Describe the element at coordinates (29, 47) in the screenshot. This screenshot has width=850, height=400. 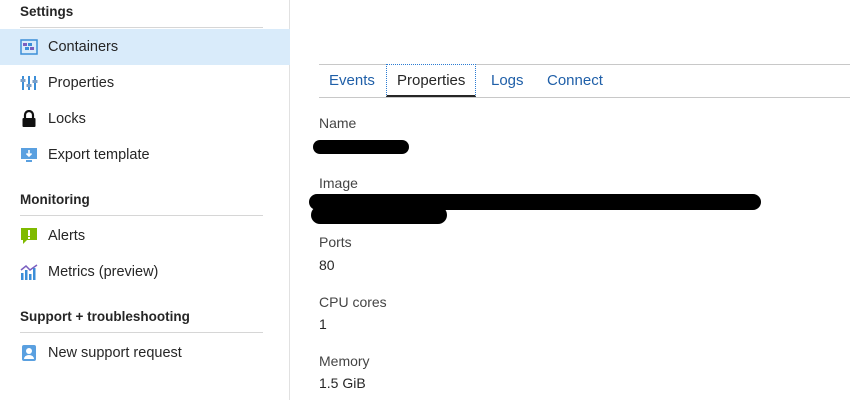
I see `containers-icon` at that location.